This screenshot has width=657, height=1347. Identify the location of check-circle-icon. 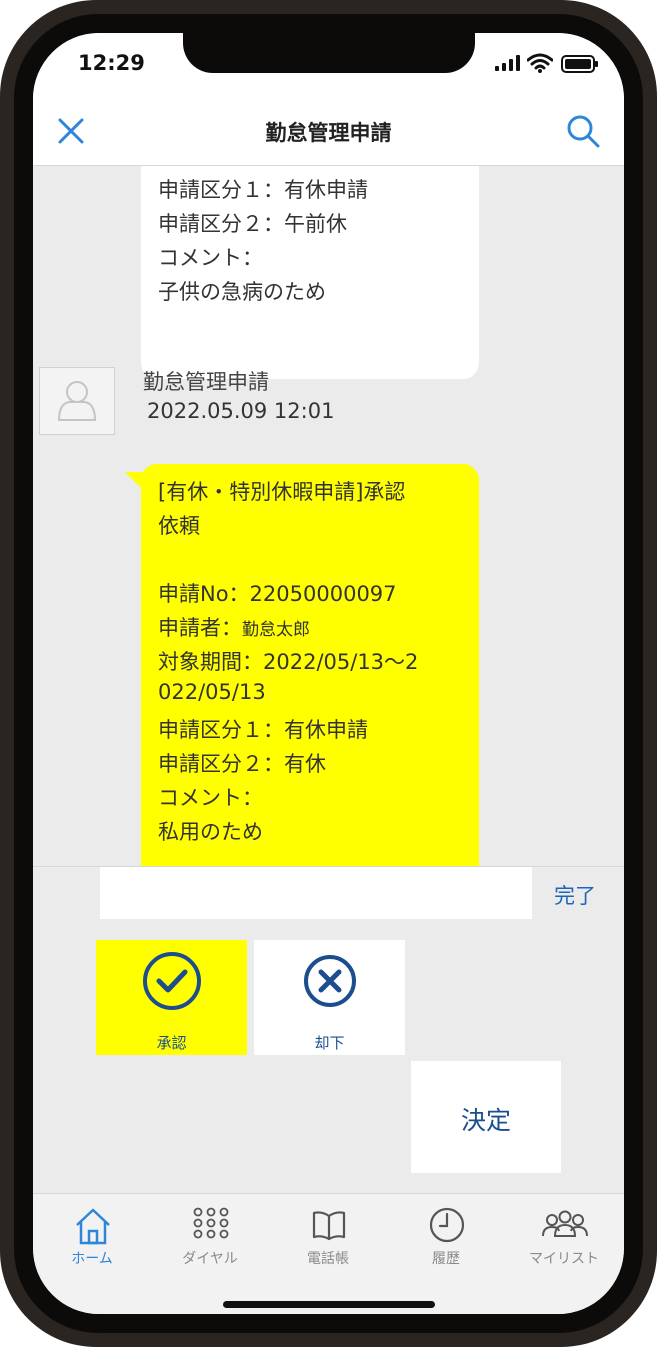
(172, 981).